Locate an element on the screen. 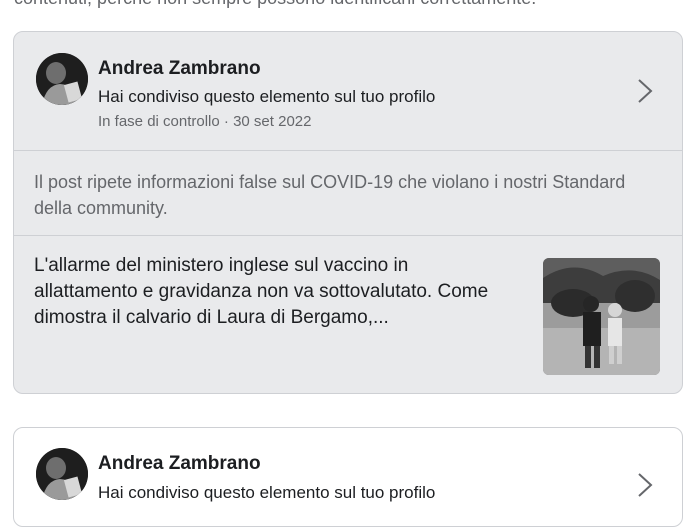 This screenshot has width=690, height=527. review-status: In fase di controllo · 30 set 2022 is located at coordinates (205, 121).